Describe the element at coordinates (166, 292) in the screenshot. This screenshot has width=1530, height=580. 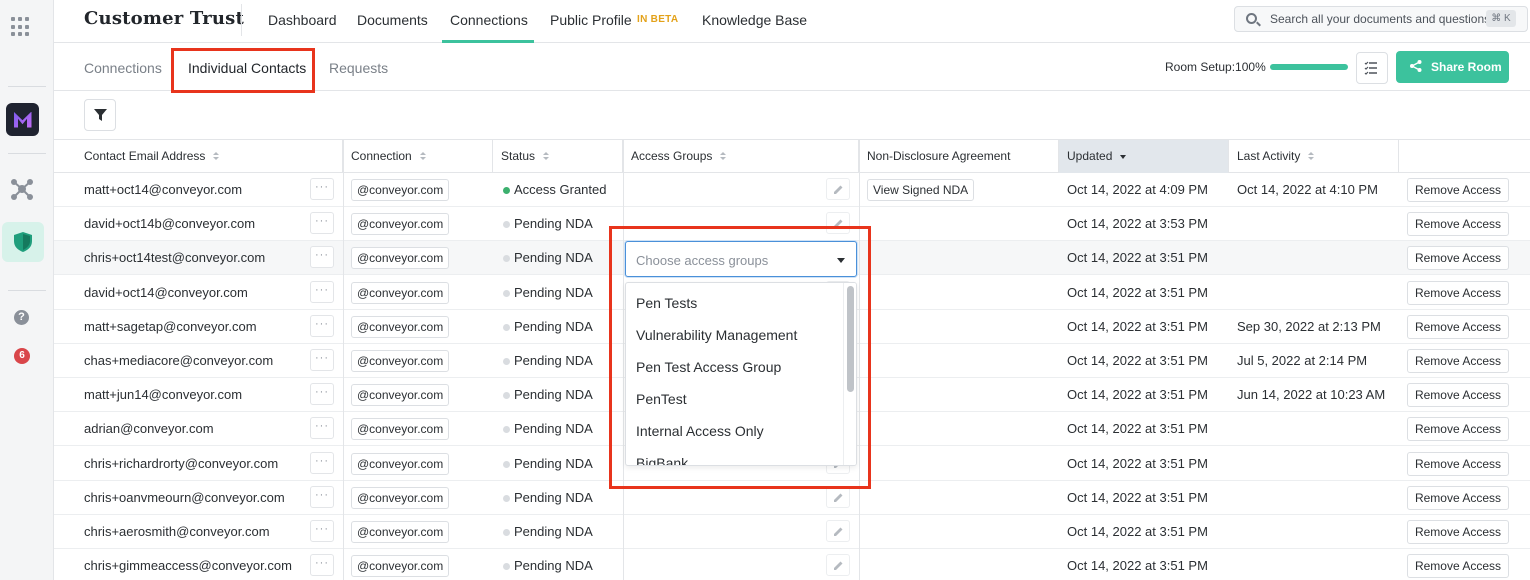
I see `contact-email: david+oct14@conveyor.com` at that location.